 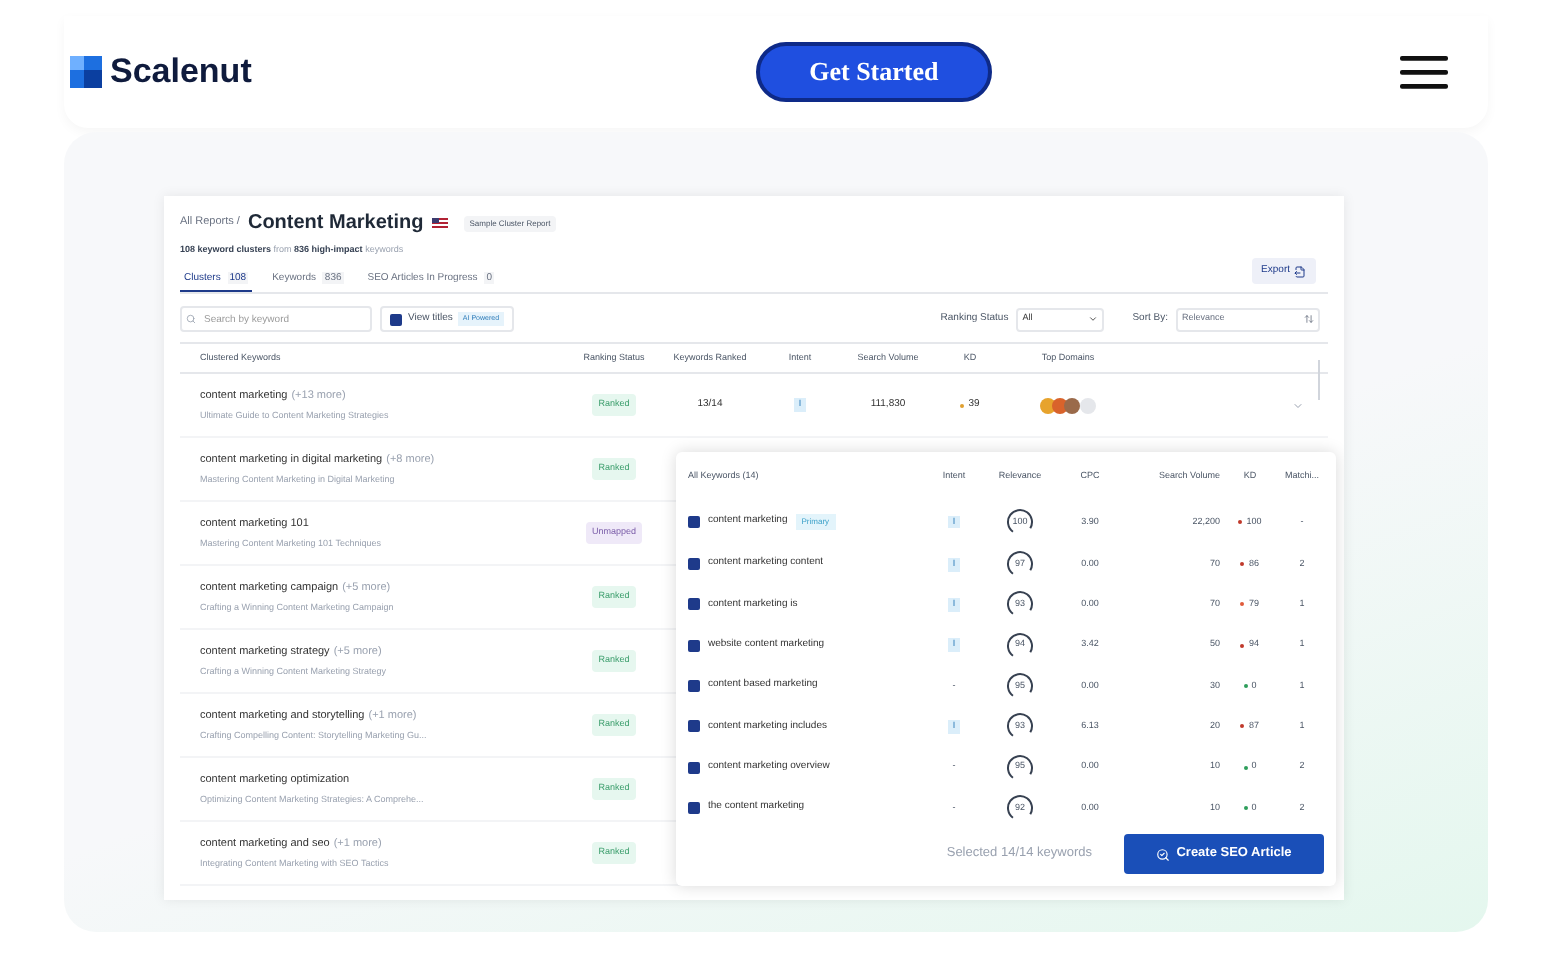 I want to click on logo-text: Scalenut, so click(x=181, y=72).